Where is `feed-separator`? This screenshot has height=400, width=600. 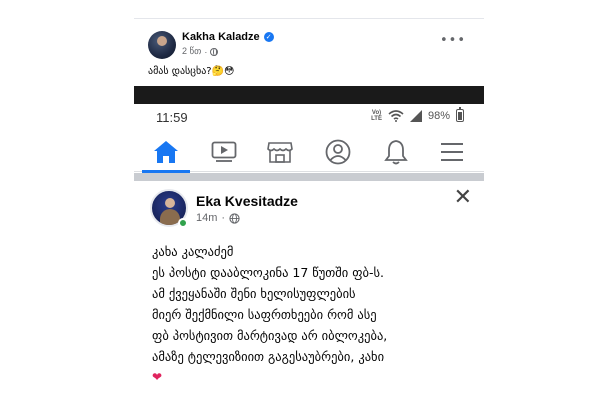 feed-separator is located at coordinates (309, 177).